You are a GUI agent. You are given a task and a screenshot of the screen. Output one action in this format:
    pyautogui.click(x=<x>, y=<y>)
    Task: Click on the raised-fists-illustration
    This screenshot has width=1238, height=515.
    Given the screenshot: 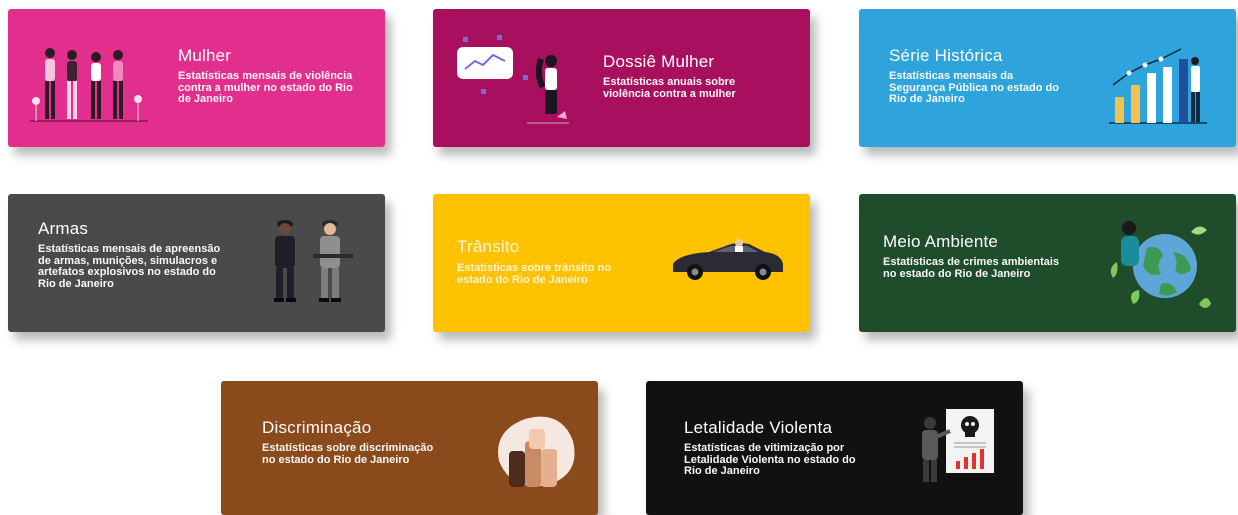 What is the action you would take?
    pyautogui.click(x=536, y=451)
    